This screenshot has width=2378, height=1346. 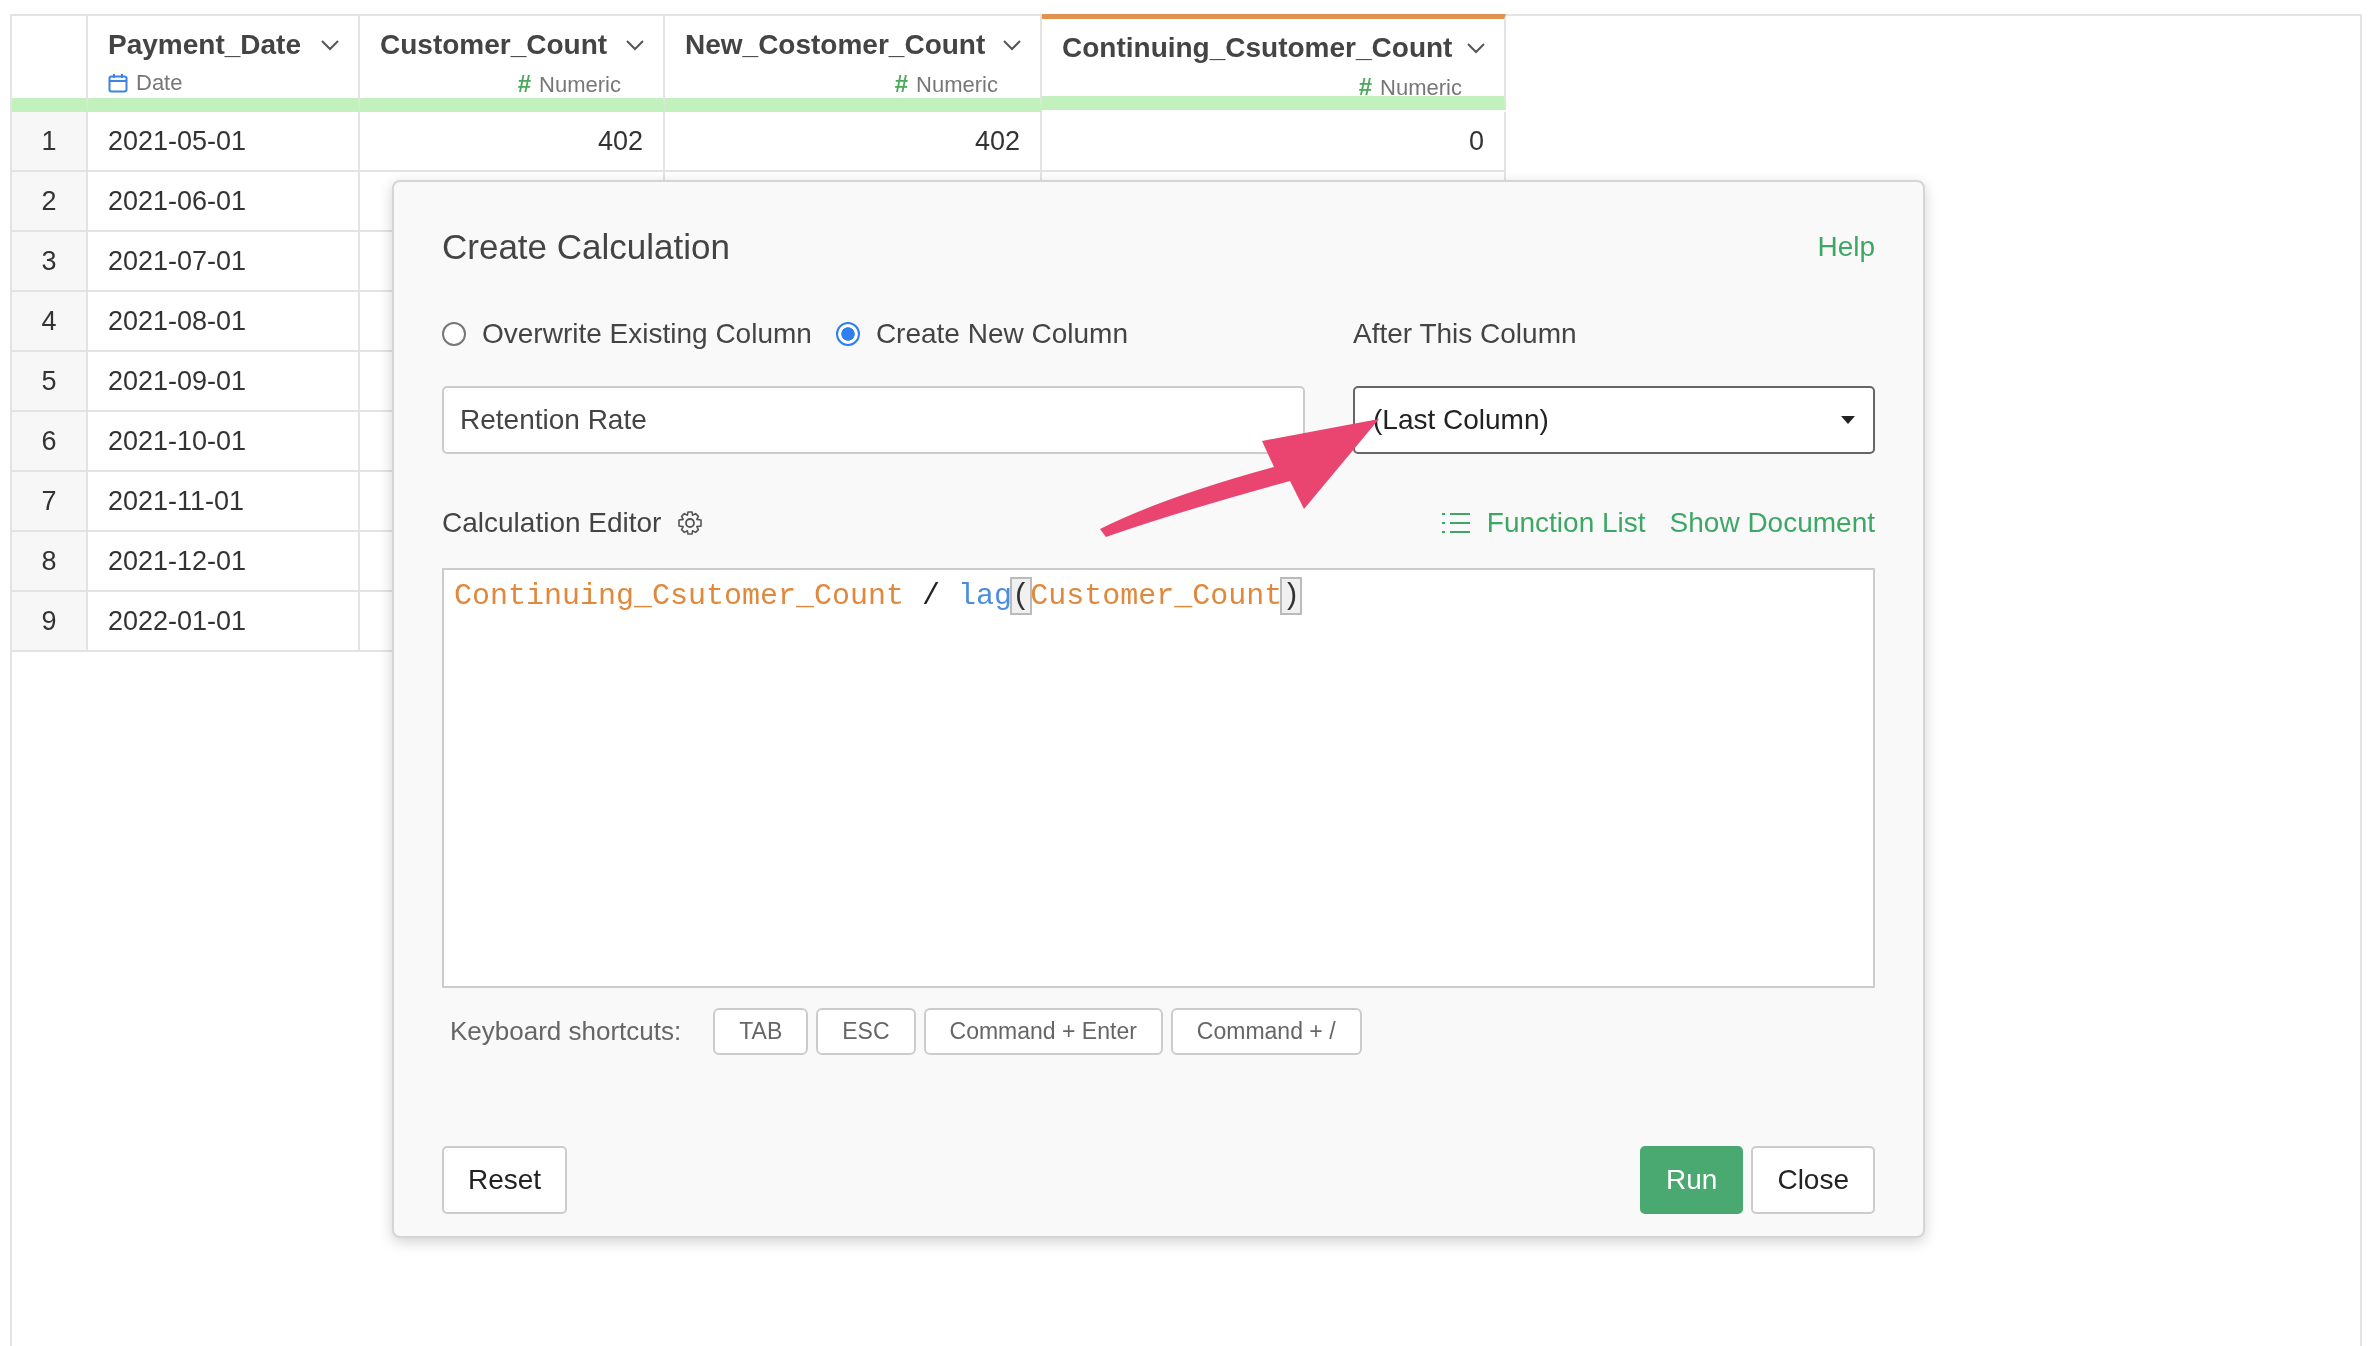 What do you see at coordinates (204, 45) in the screenshot?
I see `column-name: Payment_Date` at bounding box center [204, 45].